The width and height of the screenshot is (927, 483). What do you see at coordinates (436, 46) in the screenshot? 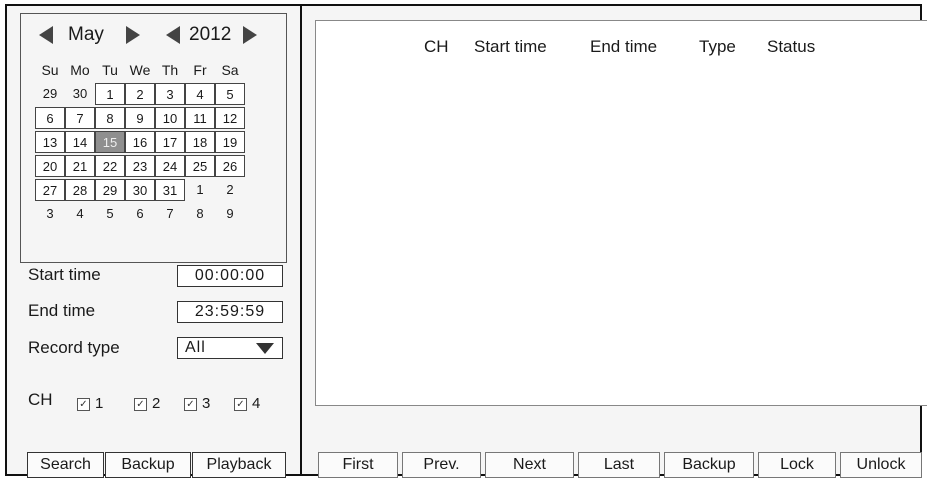
I see `column-header-ch: CH` at bounding box center [436, 46].